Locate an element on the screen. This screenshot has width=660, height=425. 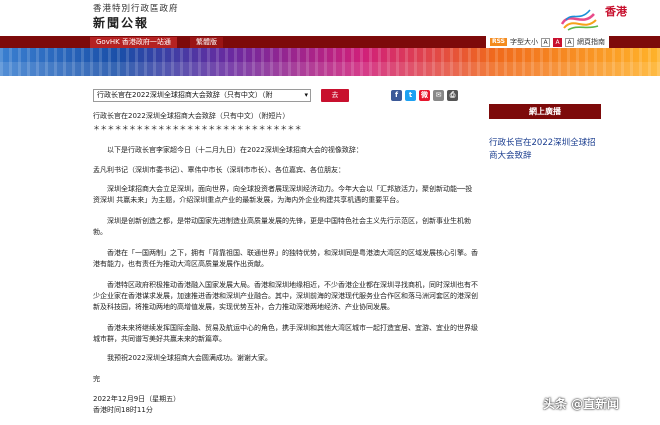
select-value: 行政长官在2022深圳全球招商大会致辞（只有中文）（附 is located at coordinates (185, 95).